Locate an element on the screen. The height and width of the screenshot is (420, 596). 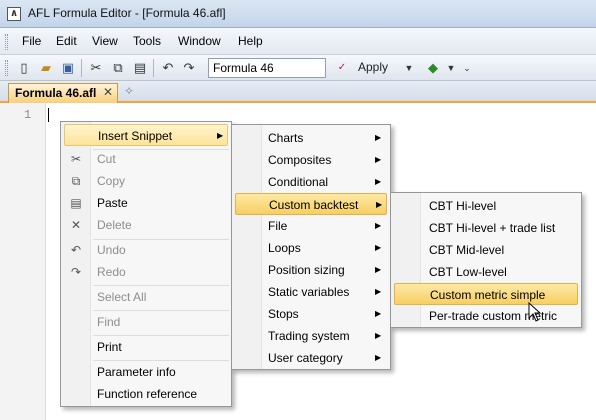
find-item: Find is located at coordinates (146, 322).